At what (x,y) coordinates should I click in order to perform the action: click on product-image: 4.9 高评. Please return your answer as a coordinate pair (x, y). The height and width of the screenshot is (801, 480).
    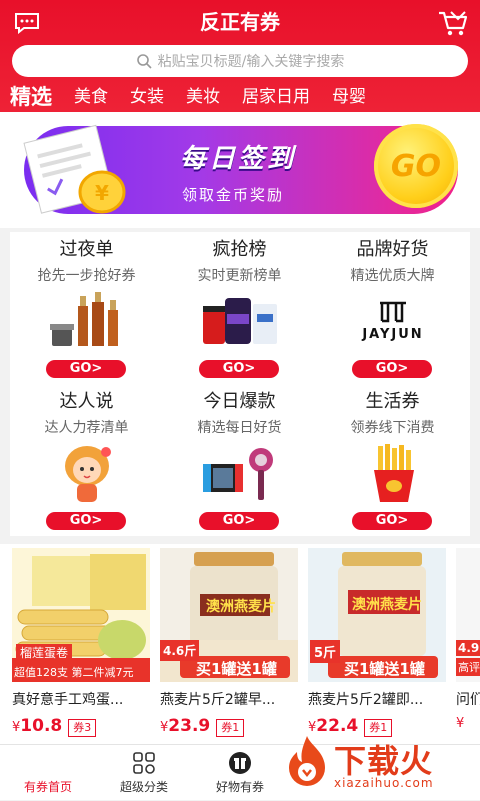
    Looking at the image, I should click on (468, 615).